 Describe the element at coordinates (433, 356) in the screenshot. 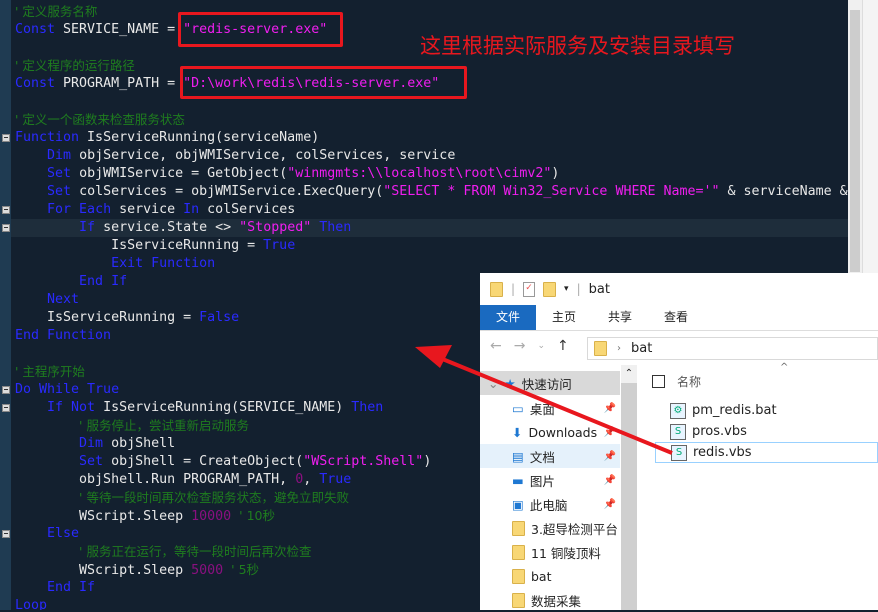

I see `arrow-head` at that location.